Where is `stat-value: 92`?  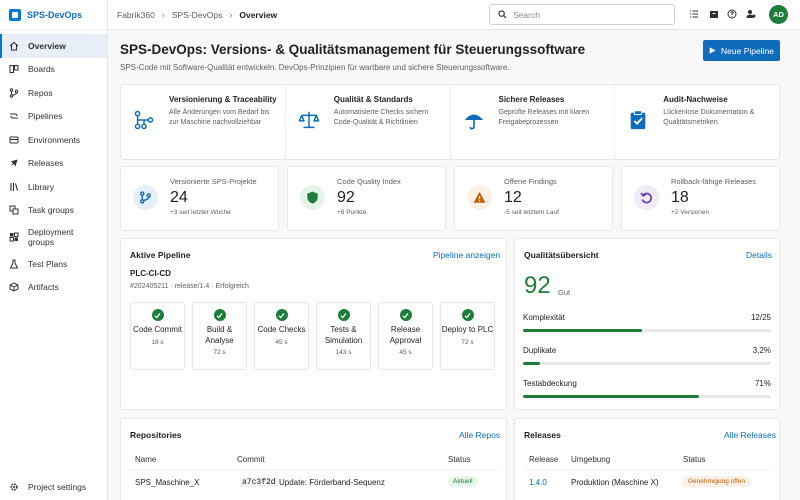 stat-value: 92 is located at coordinates (346, 197).